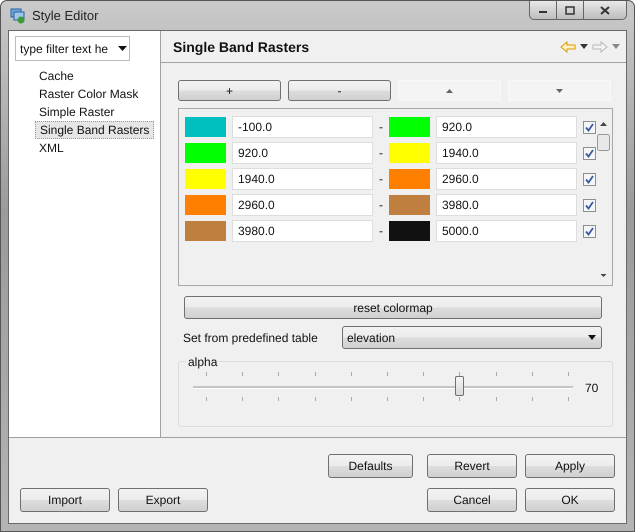  Describe the element at coordinates (65, 500) in the screenshot. I see `dialog-button: Import` at that location.